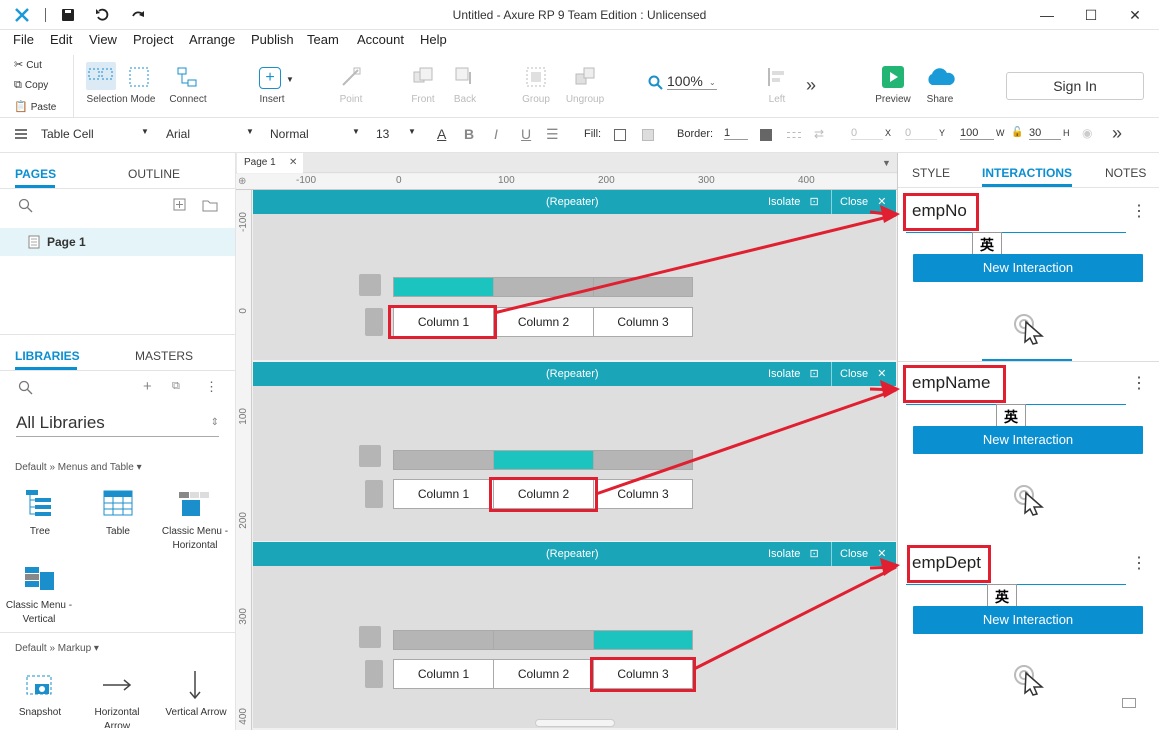  Describe the element at coordinates (1087, 133) in the screenshot. I see `visibility-icon: ◉` at that location.